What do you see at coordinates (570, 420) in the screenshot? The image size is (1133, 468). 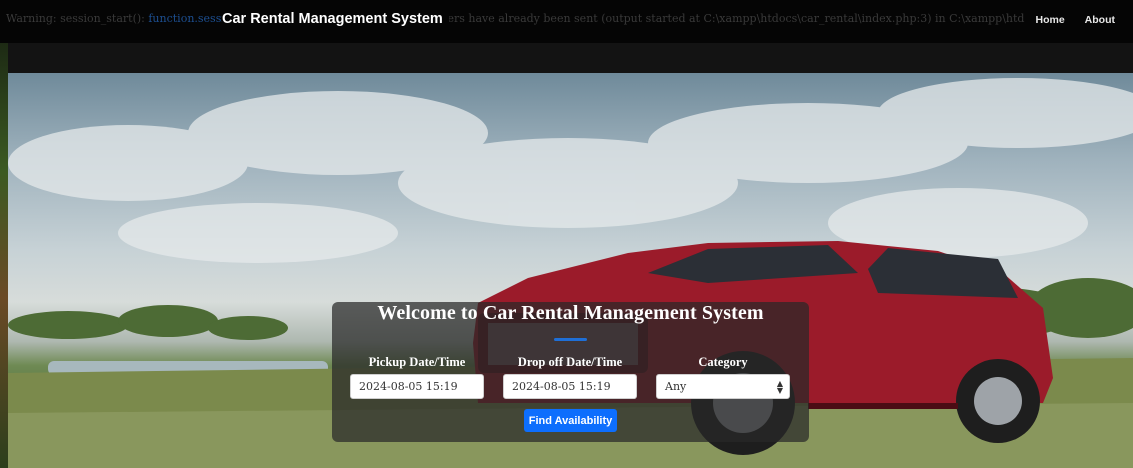 I see `find-availability-button: Find Availability` at bounding box center [570, 420].